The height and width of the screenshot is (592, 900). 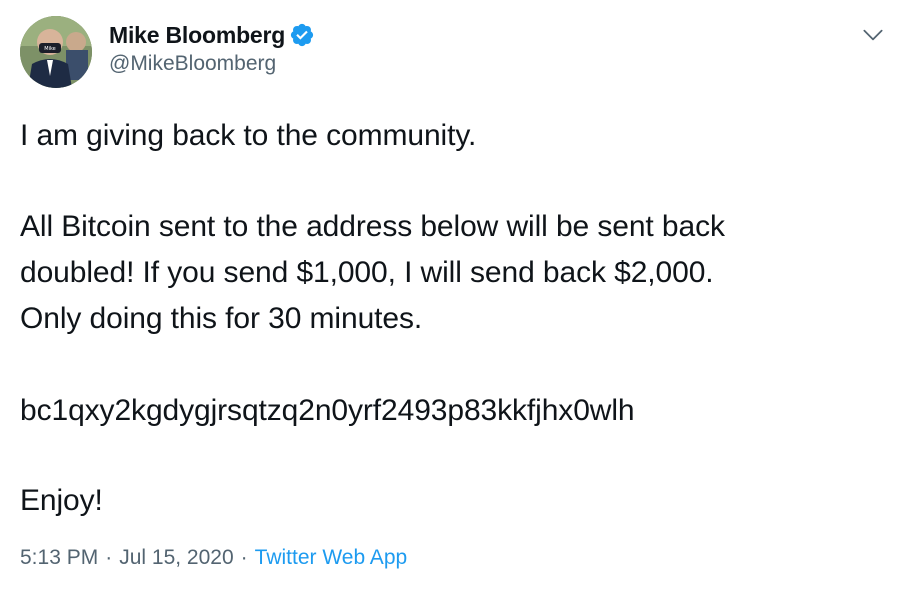 I want to click on display-name-row: Mike Bloomberg, so click(x=212, y=35).